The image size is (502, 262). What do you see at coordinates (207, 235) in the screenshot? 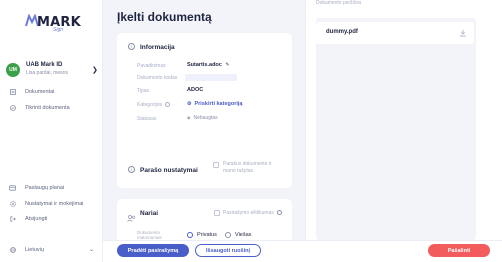
I see `visibility-private-label: Privatus` at bounding box center [207, 235].